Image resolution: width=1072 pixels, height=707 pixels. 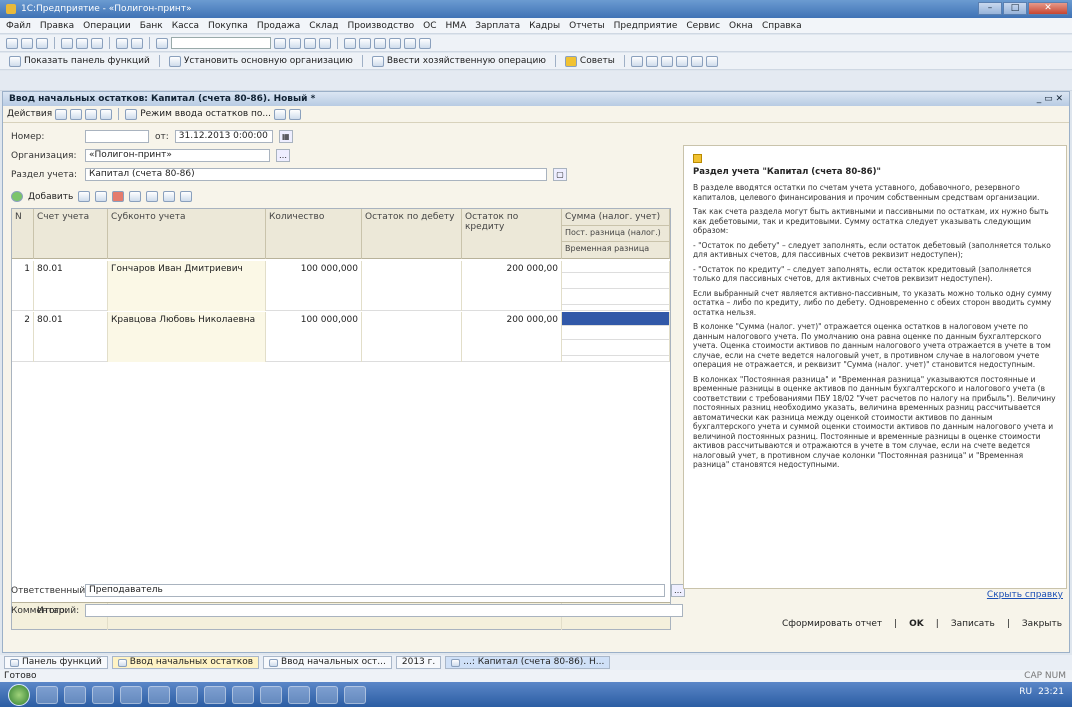 I want to click on col-tax-label: Сумма (налог. учет), so click(x=615, y=216).